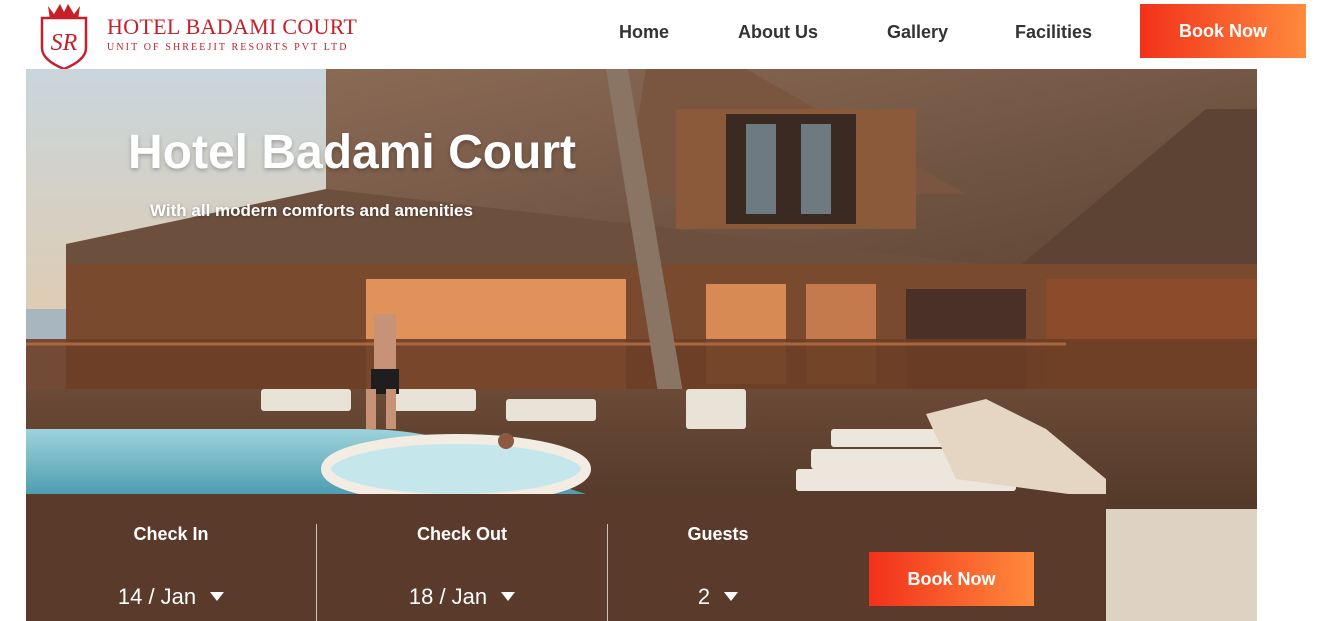  What do you see at coordinates (171, 534) in the screenshot?
I see `check-in-label: Check In` at bounding box center [171, 534].